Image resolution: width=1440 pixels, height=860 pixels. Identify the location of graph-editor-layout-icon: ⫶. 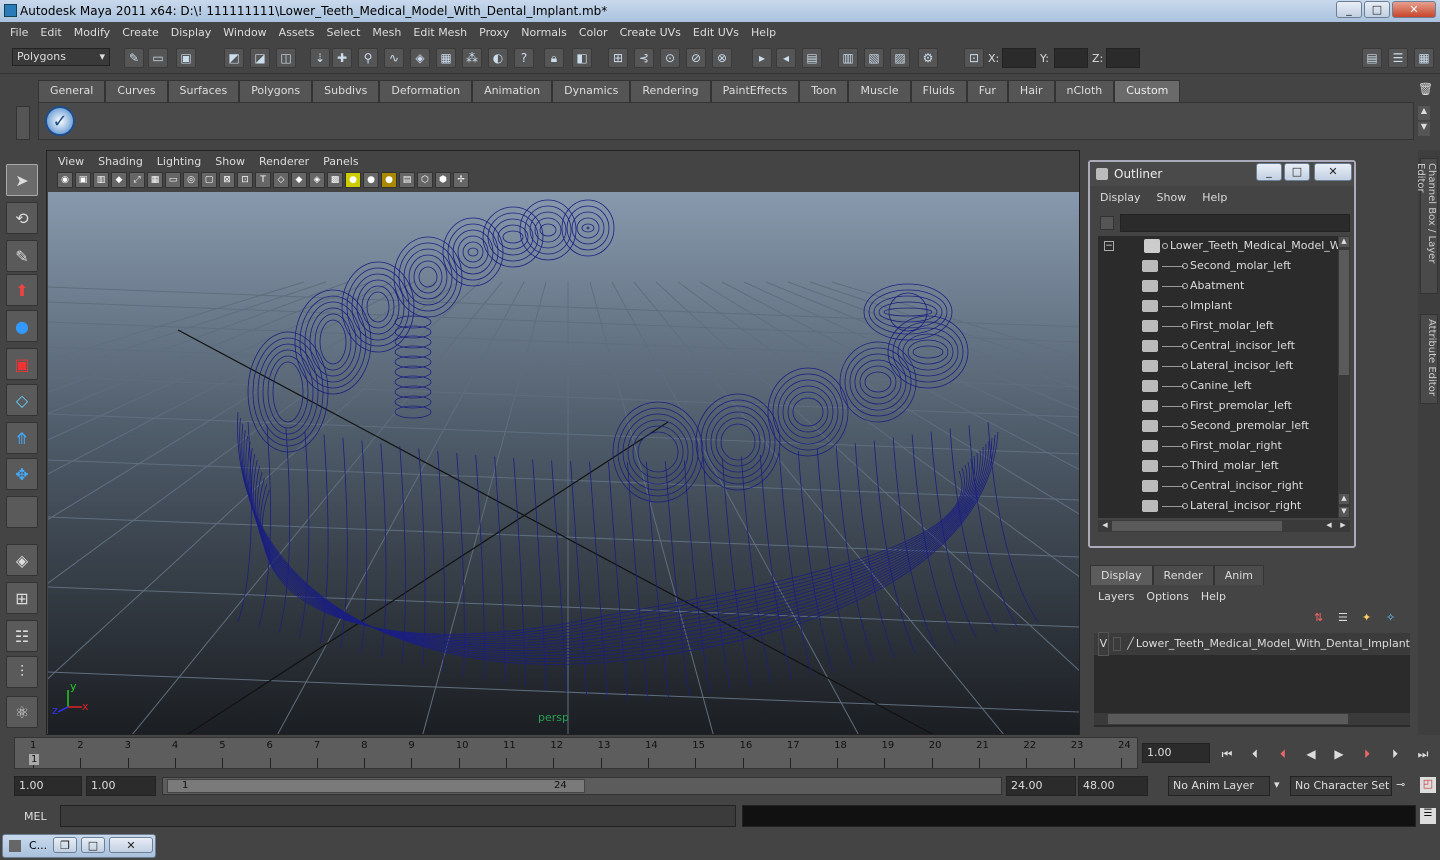
(22, 672).